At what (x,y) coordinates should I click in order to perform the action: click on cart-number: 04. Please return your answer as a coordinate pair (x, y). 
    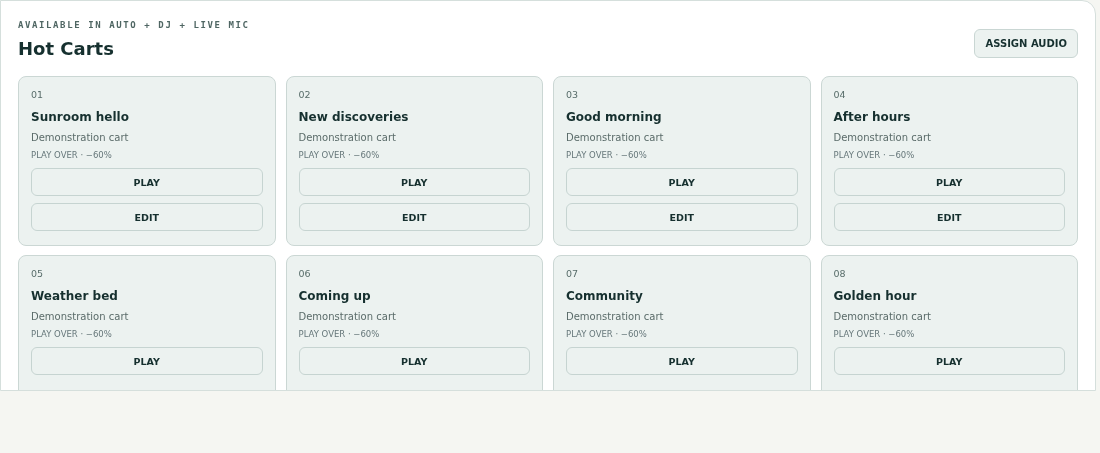
    Looking at the image, I should click on (840, 94).